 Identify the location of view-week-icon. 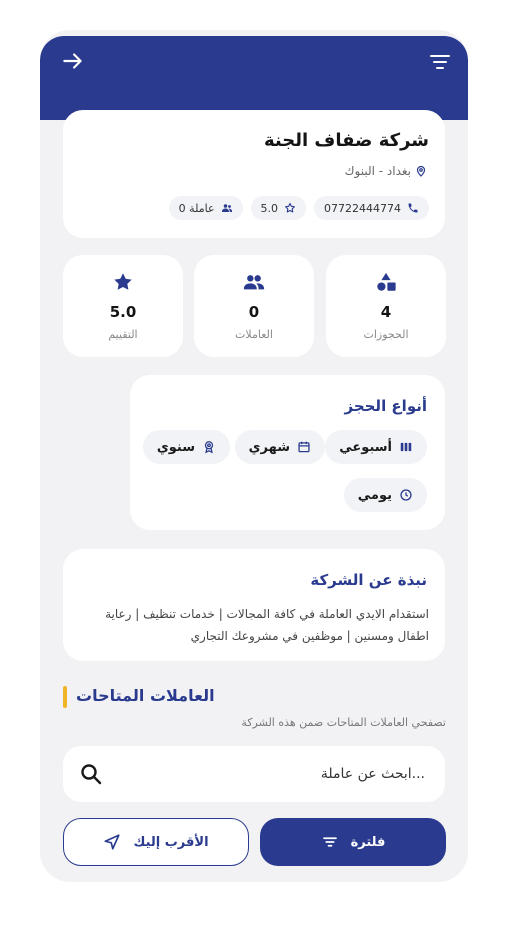
(406, 447).